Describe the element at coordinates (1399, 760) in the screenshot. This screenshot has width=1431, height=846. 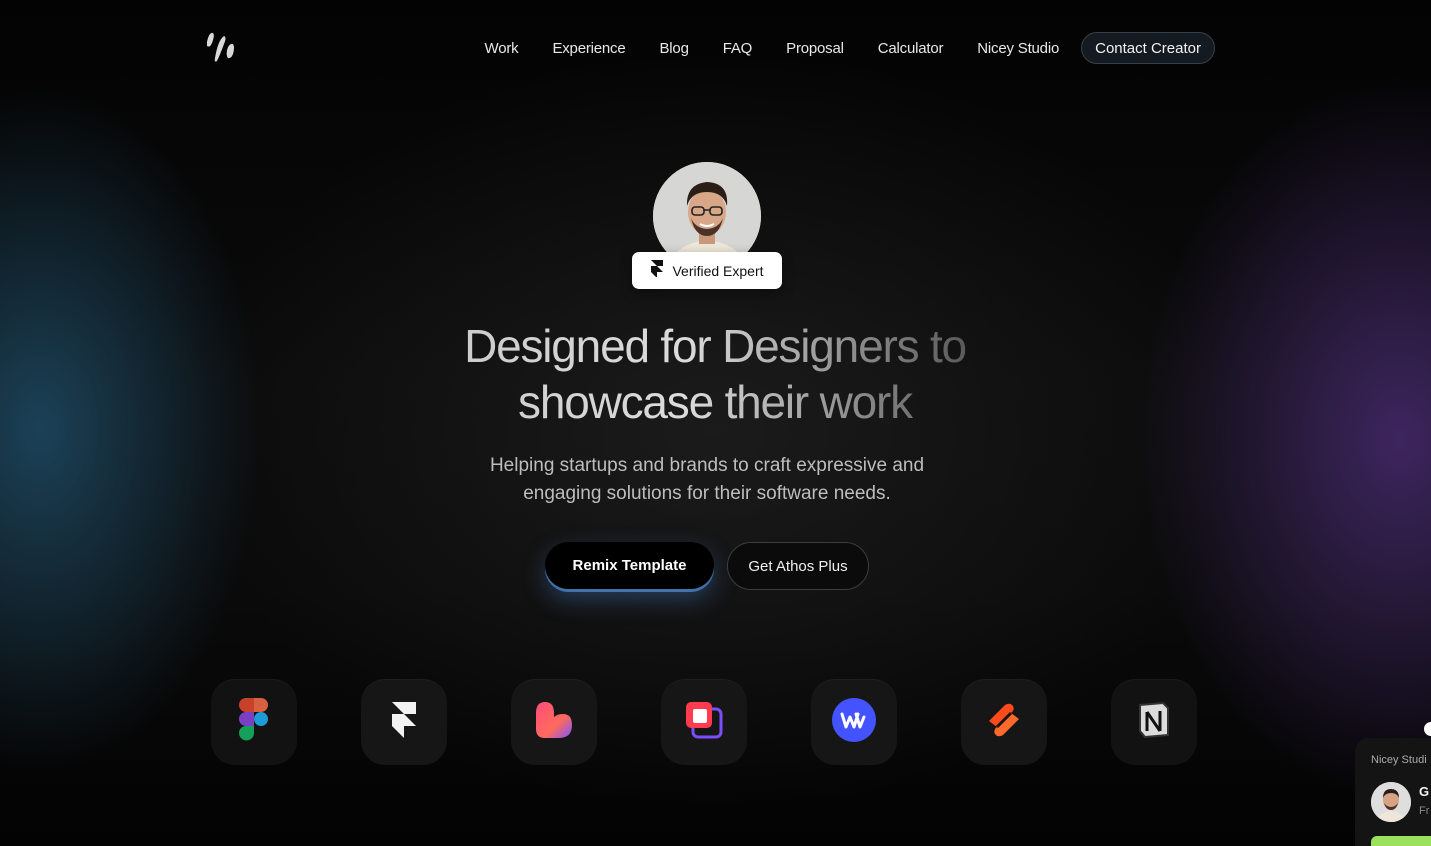
I see `chat-studio-label: Nicey Studi` at that location.